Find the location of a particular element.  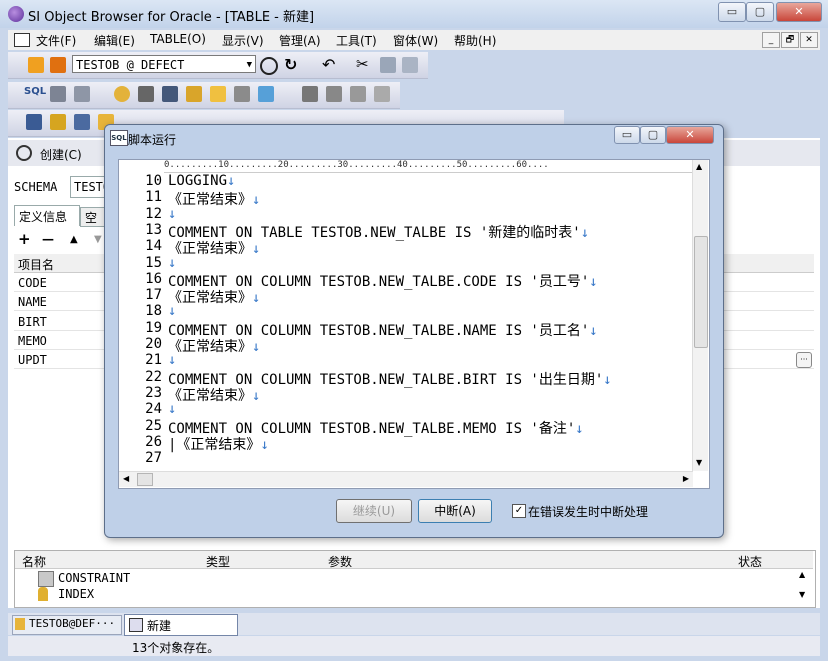

session-icon is located at coordinates (170, 94).